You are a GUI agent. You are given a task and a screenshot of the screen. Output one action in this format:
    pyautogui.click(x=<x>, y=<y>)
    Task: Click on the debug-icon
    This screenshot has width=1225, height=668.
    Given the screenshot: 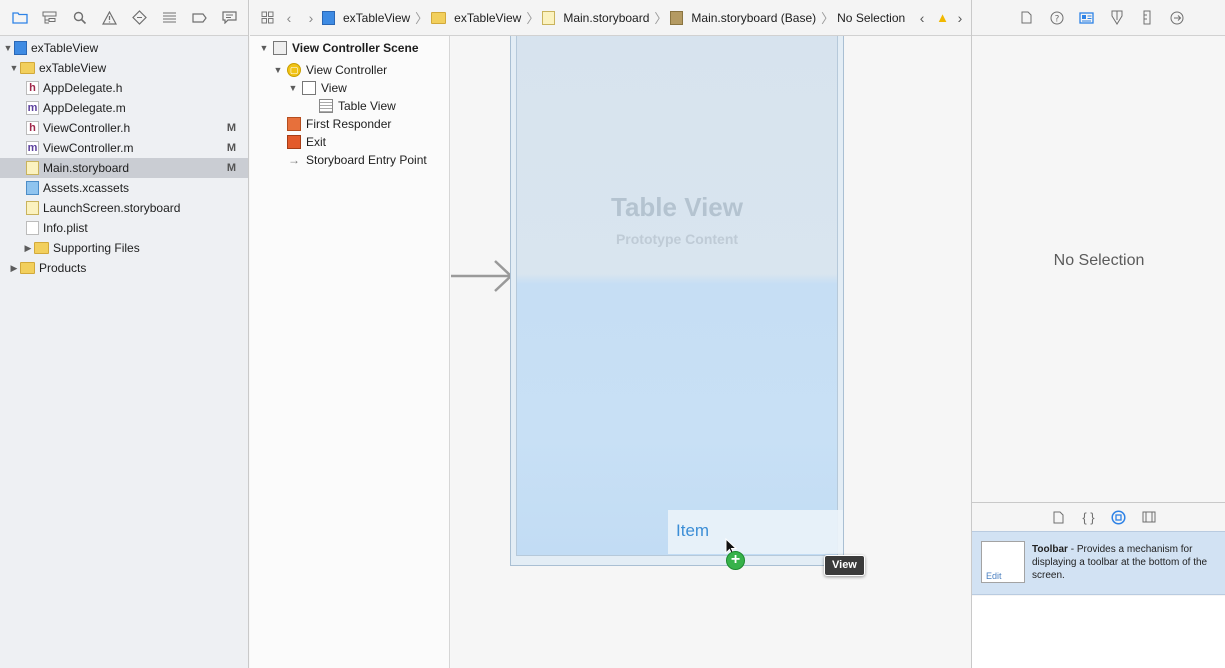 What is the action you would take?
    pyautogui.click(x=169, y=18)
    